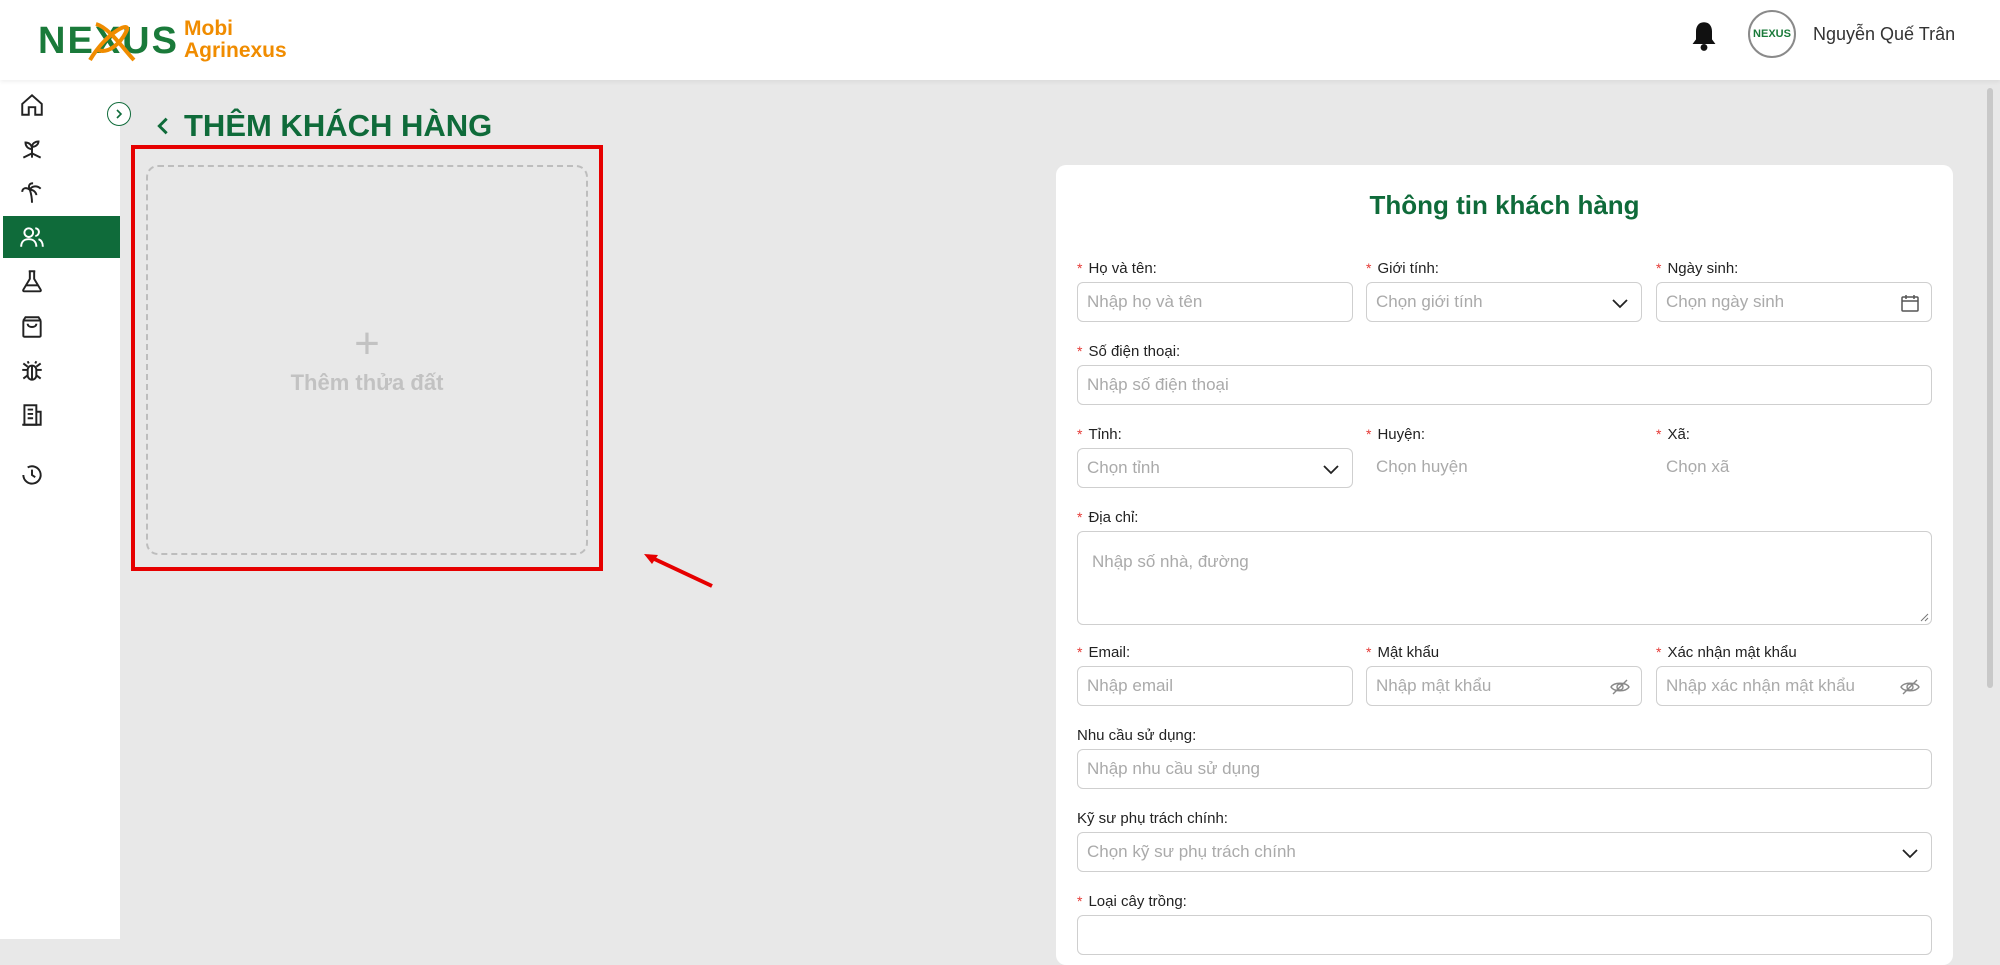  I want to click on full-name-placeholder: Nhập họ và tên, so click(1145, 301).